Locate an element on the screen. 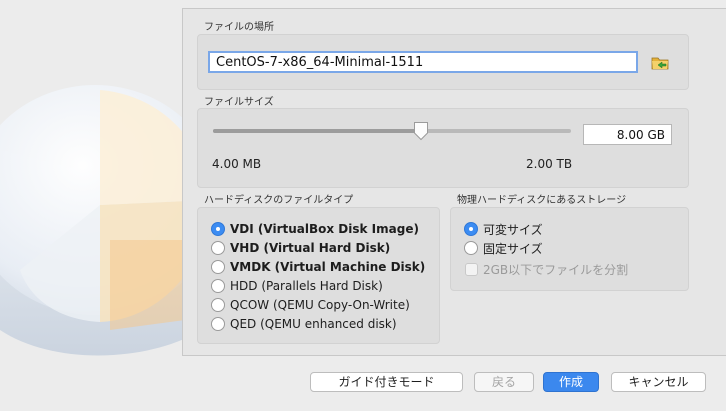  guided-mode-button: ガイド付きモード is located at coordinates (386, 382).